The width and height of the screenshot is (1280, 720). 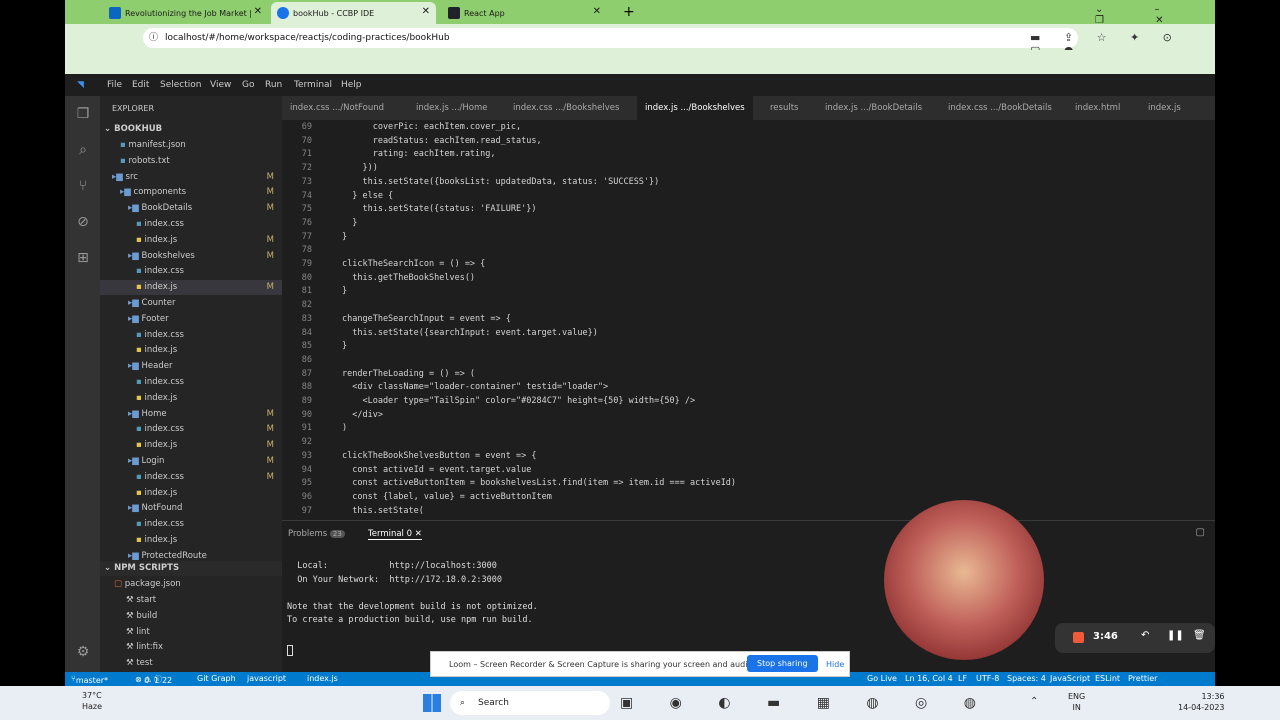 I want to click on git-branch: ⑂ master*, so click(x=89, y=679).